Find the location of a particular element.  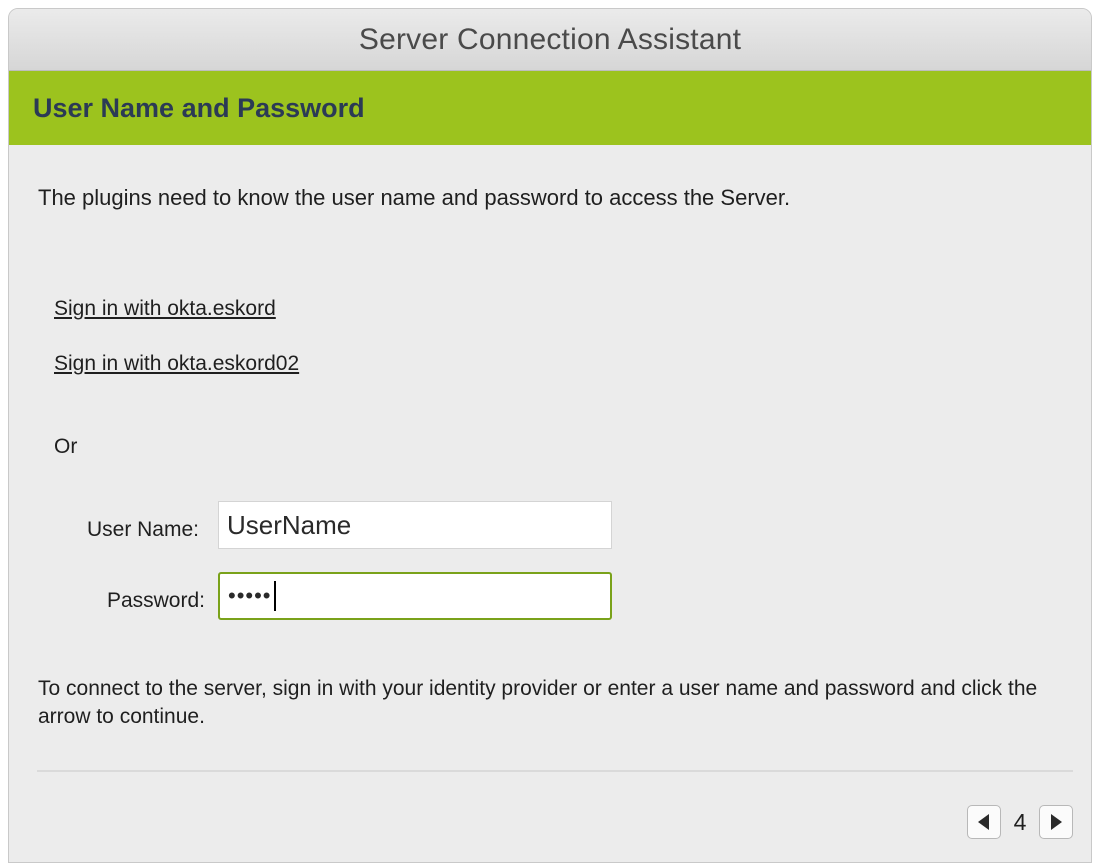

password-label: Password: is located at coordinates (155, 600).